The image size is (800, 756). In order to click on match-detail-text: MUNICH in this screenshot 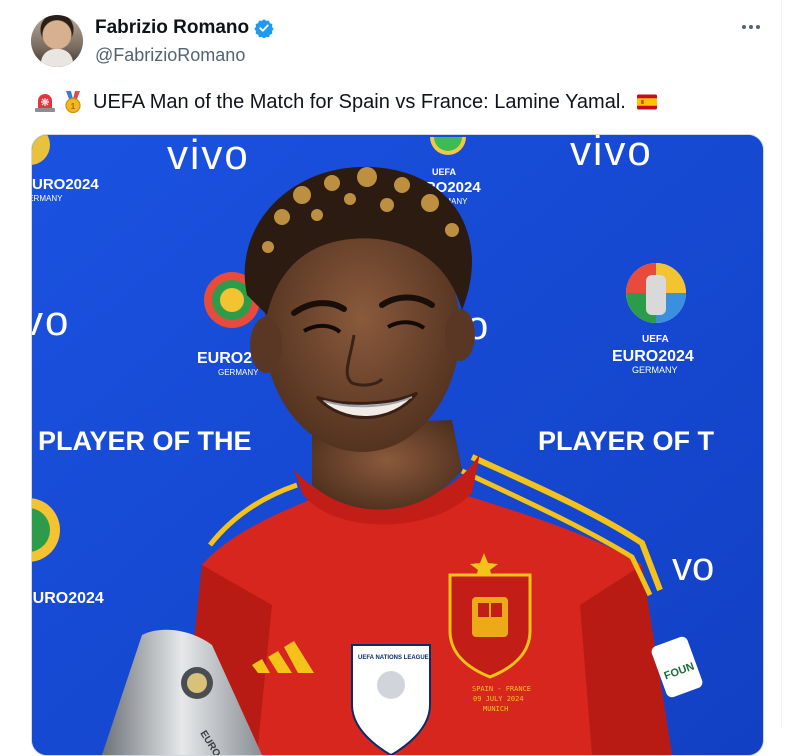, I will do `click(495, 709)`.